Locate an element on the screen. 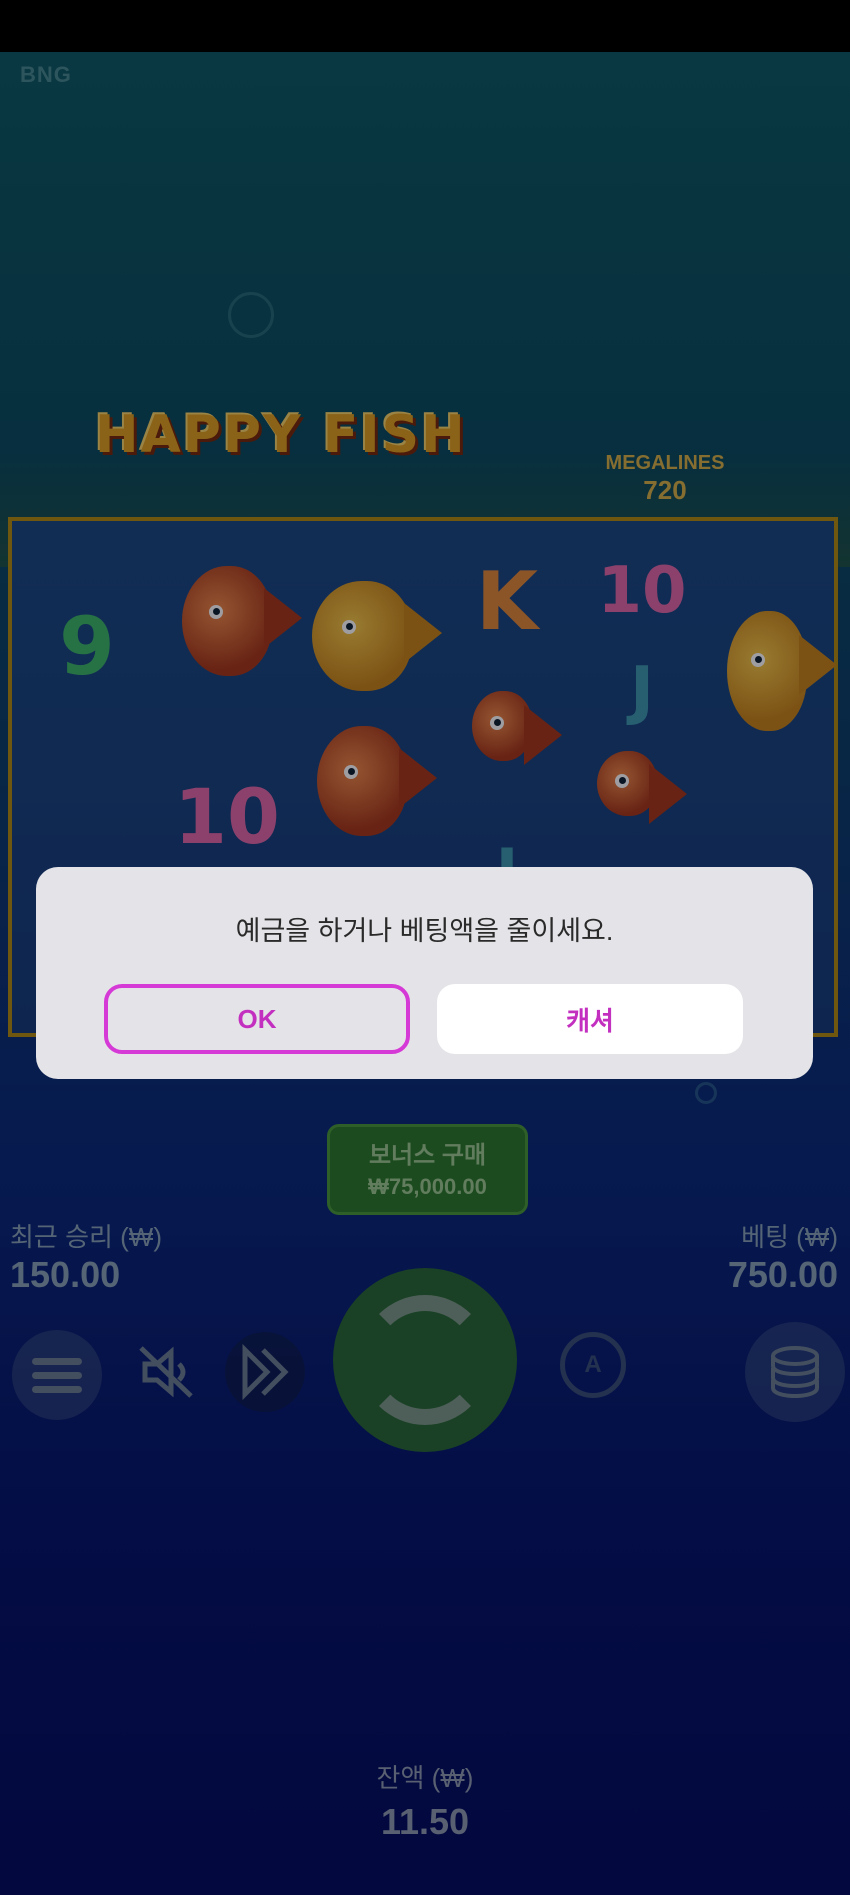 The width and height of the screenshot is (850, 1895). dialog-message: 예금을 하거나 베팅액을 줄이세요. is located at coordinates (424, 931).